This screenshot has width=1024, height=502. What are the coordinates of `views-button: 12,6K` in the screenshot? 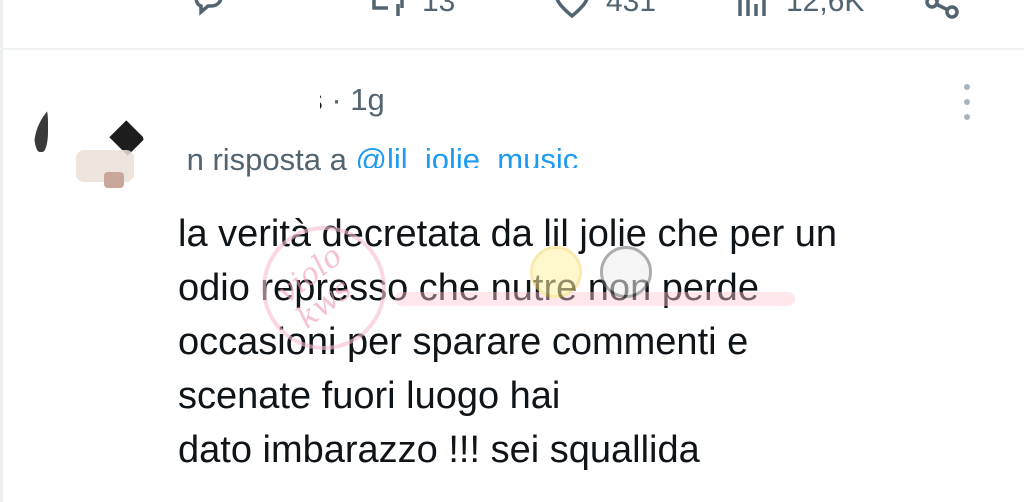 It's located at (798, 11).